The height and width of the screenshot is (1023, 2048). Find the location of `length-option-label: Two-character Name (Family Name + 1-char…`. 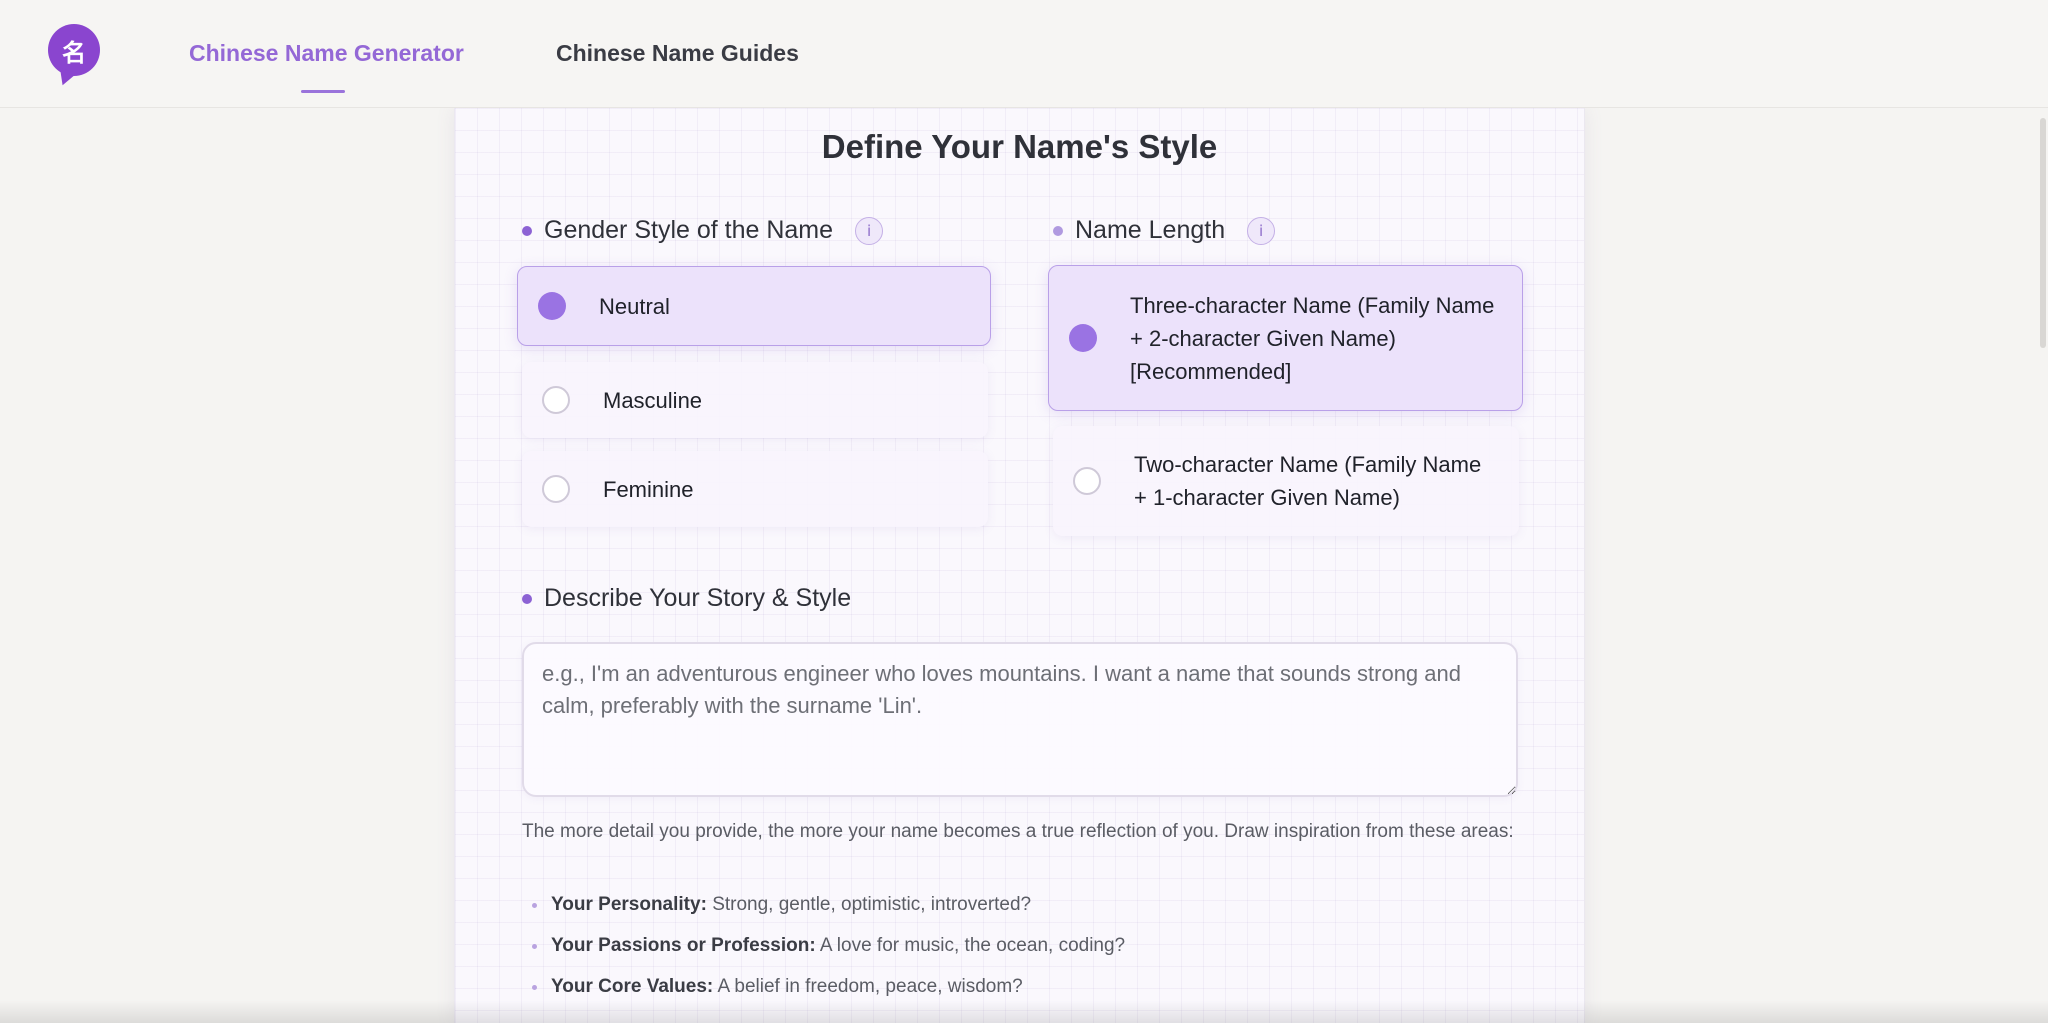

length-option-label: Two-character Name (Family Name + 1-char… is located at coordinates (1308, 481).